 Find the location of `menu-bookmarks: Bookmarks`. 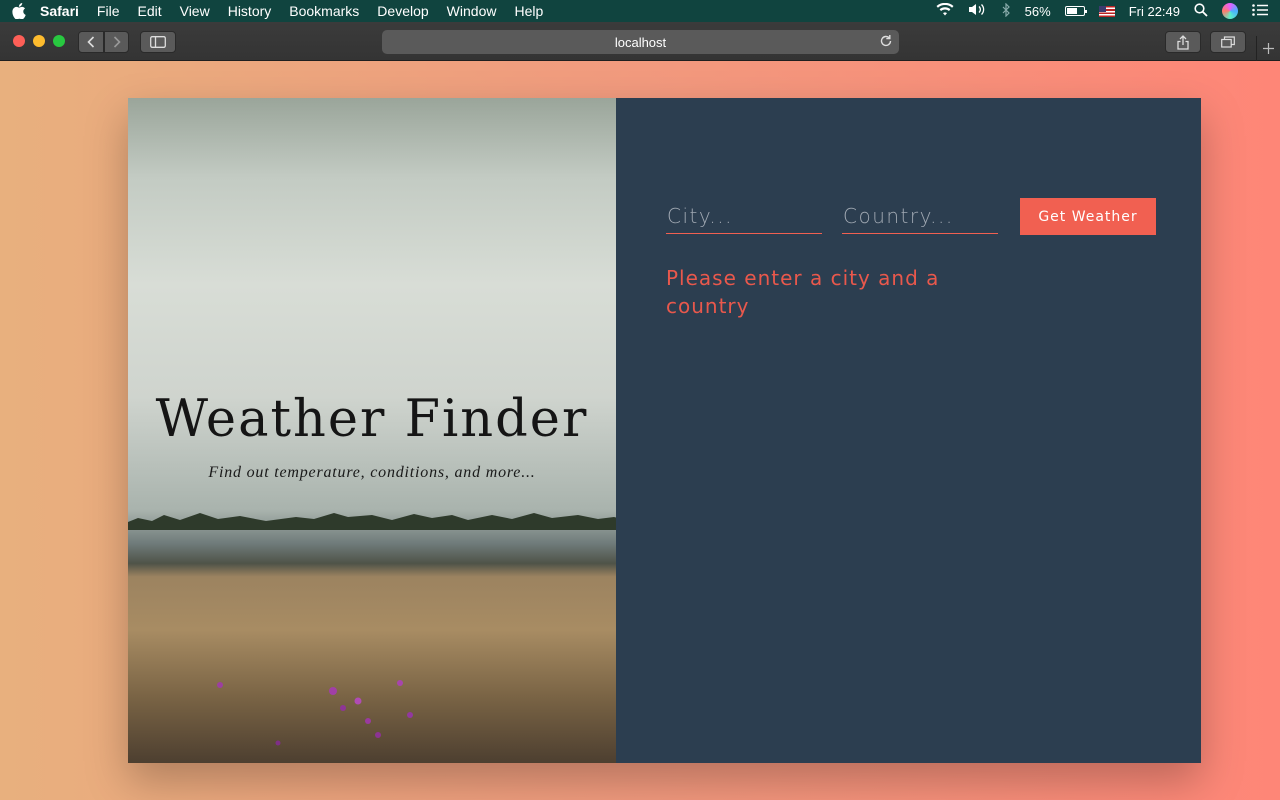

menu-bookmarks: Bookmarks is located at coordinates (324, 11).